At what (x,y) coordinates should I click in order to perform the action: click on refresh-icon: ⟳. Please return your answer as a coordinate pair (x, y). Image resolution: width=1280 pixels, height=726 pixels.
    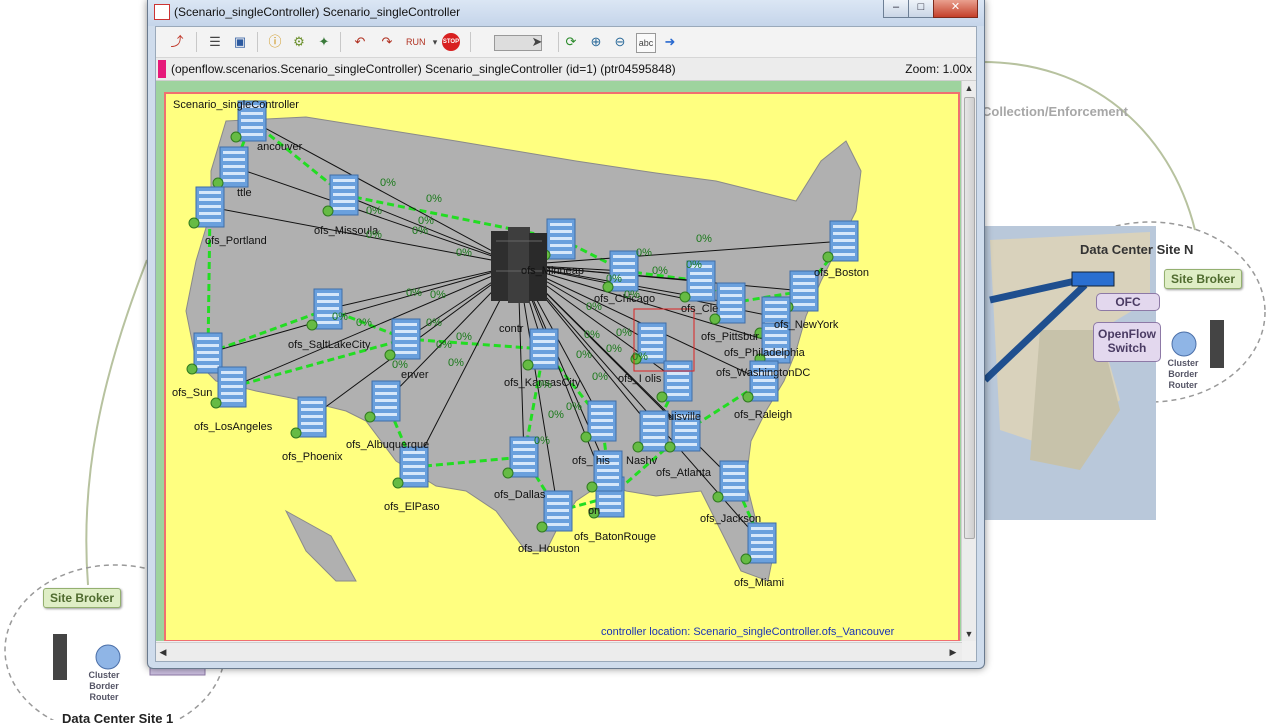
    Looking at the image, I should click on (571, 42).